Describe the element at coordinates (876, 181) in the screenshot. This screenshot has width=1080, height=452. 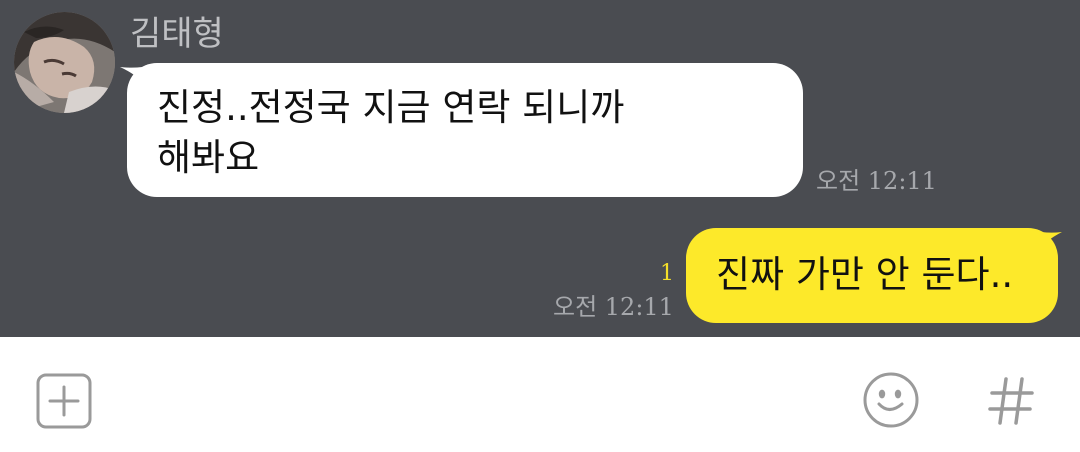
I see `incoming-message-time: 오전 12:11` at that location.